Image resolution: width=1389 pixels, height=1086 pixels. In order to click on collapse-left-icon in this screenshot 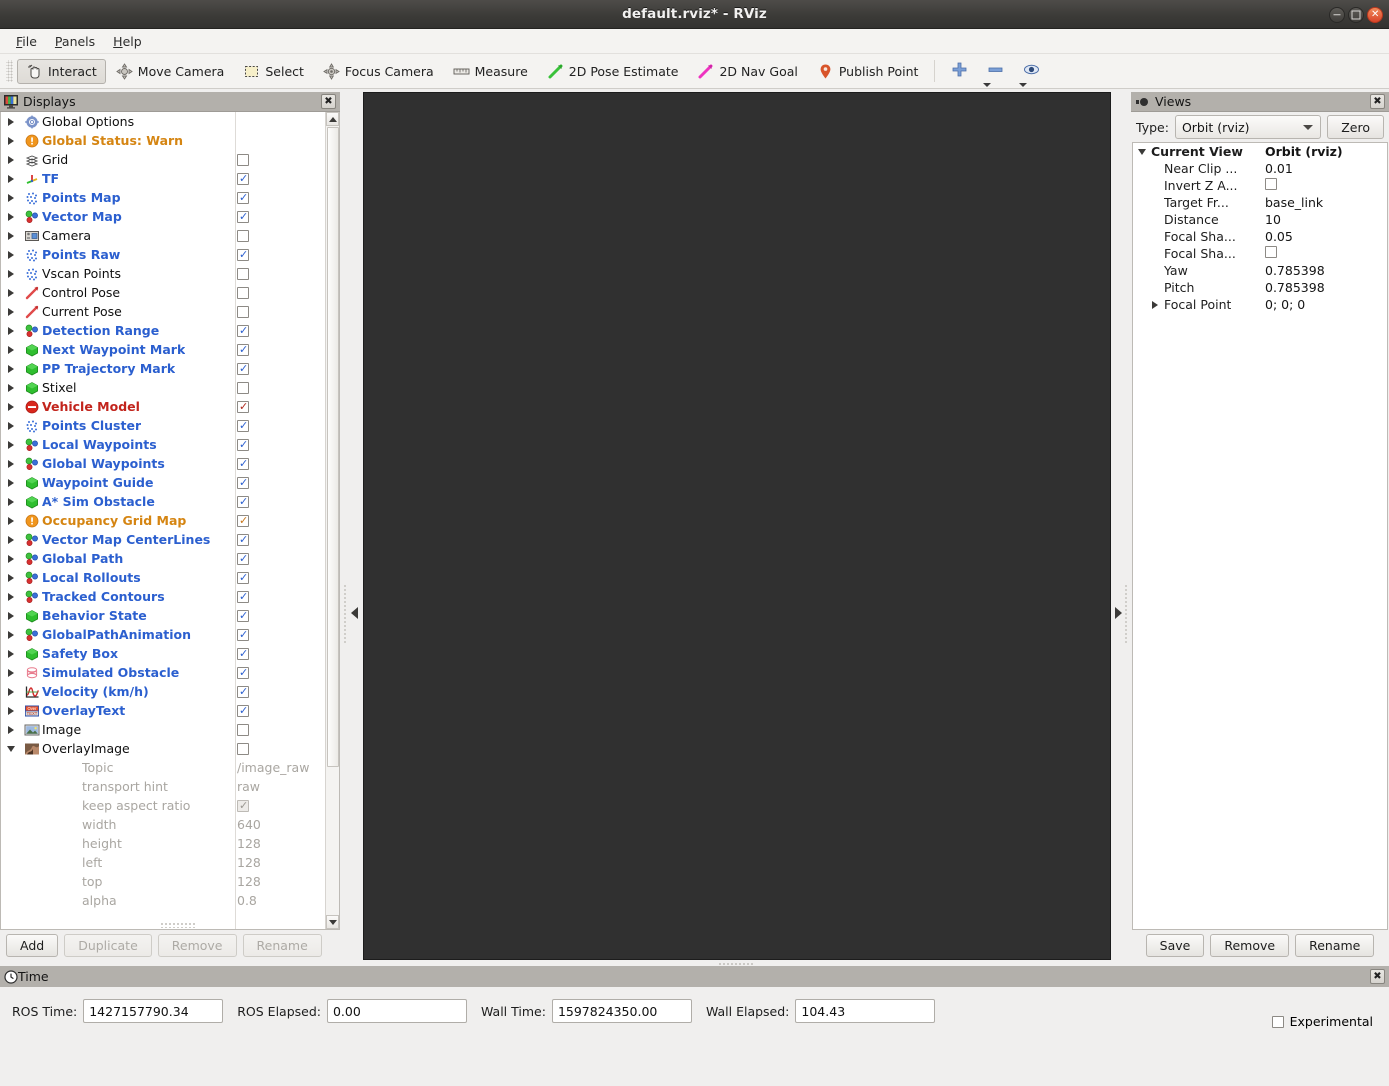, I will do `click(354, 613)`.